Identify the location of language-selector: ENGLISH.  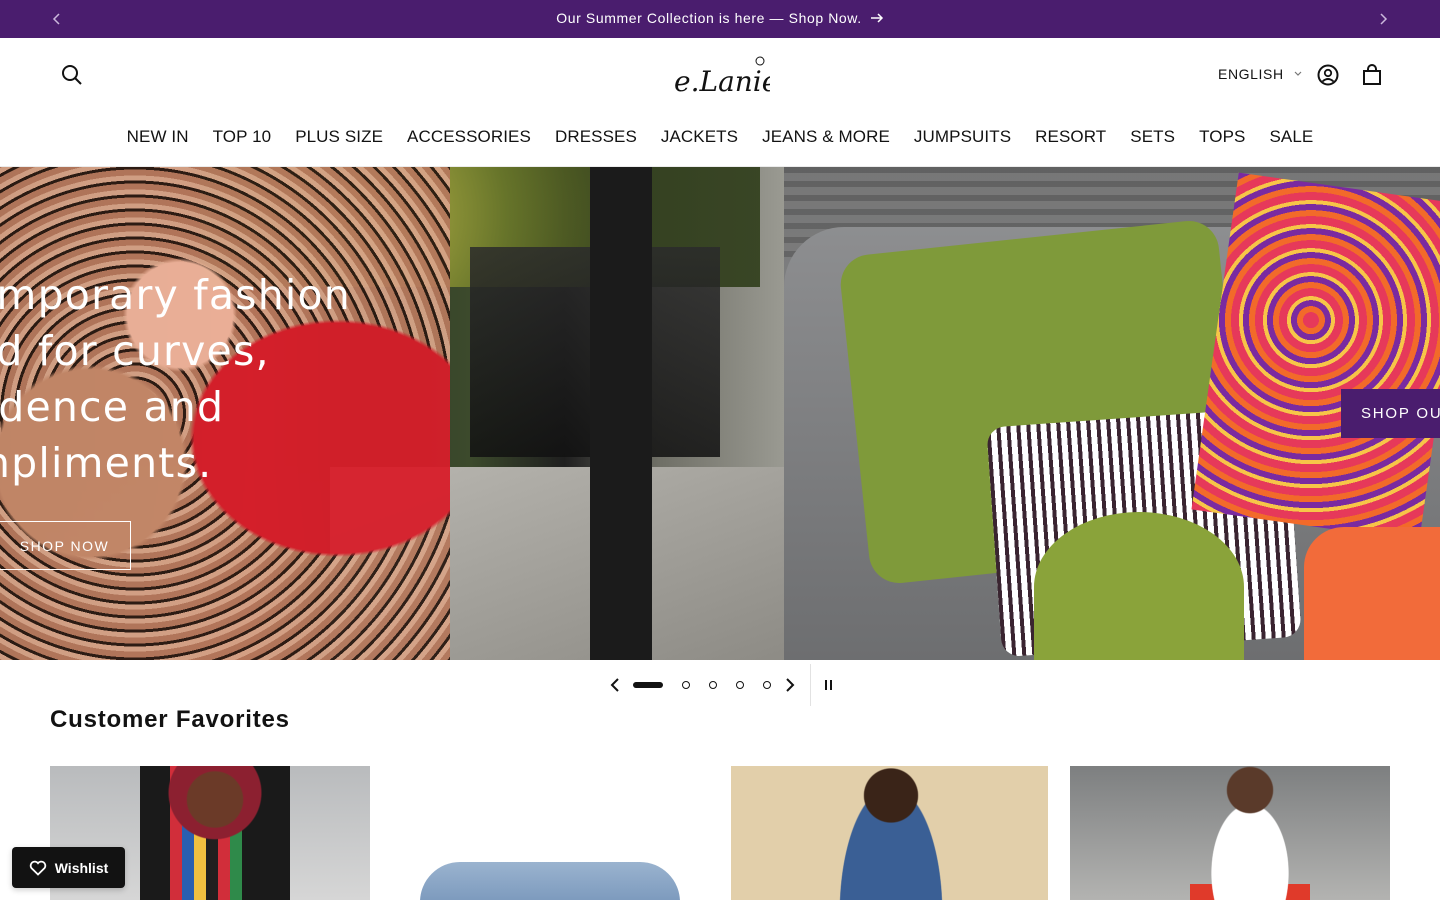
(1260, 74).